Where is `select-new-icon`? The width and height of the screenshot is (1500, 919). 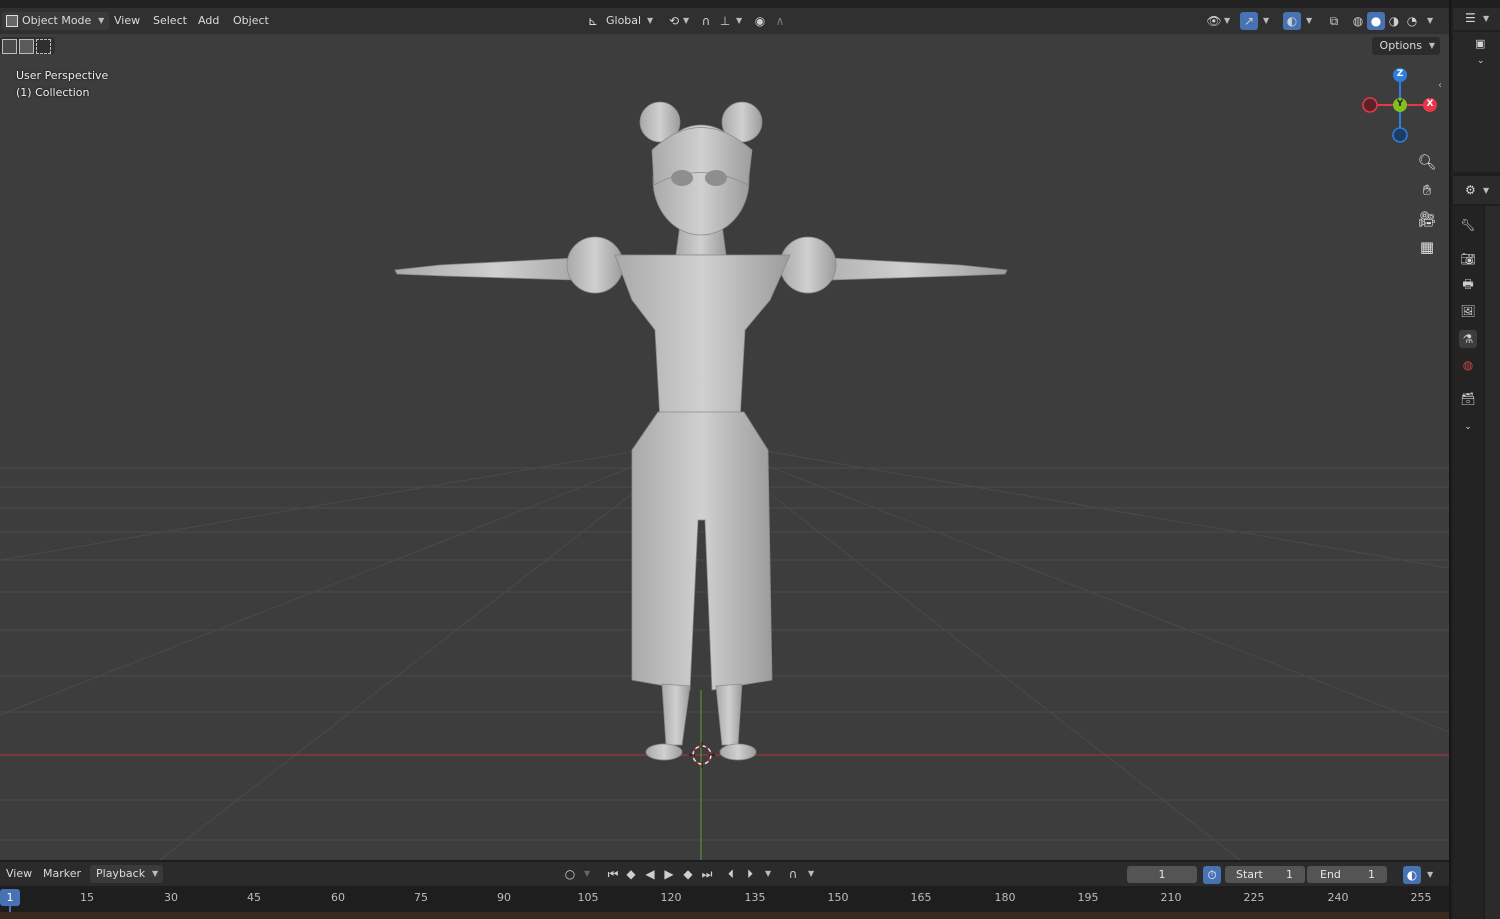
select-new-icon is located at coordinates (9, 46).